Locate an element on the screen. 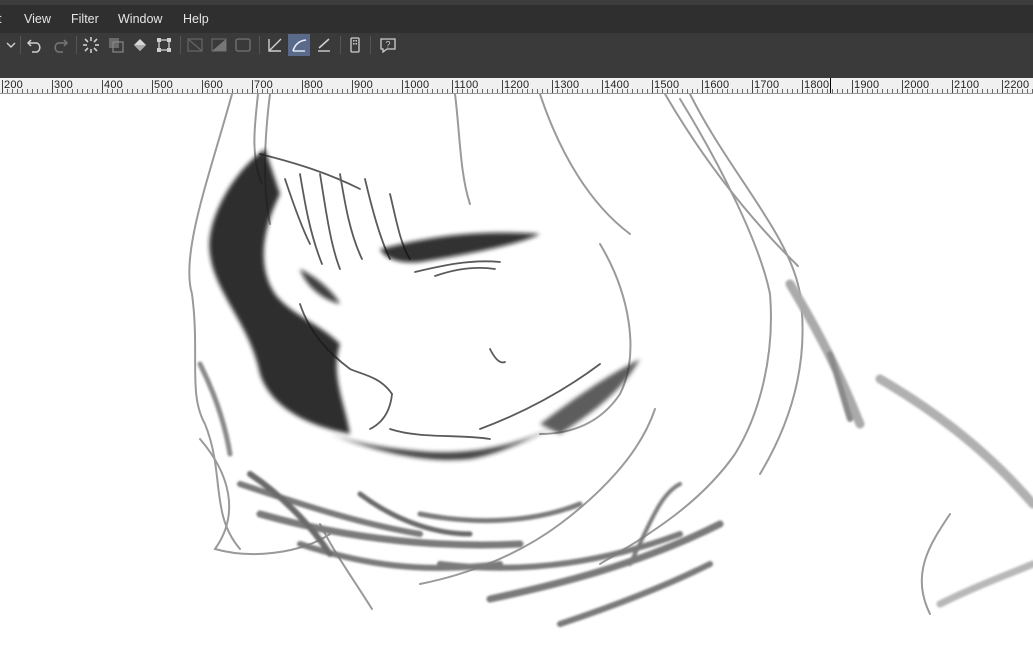  border-icon is located at coordinates (243, 45).